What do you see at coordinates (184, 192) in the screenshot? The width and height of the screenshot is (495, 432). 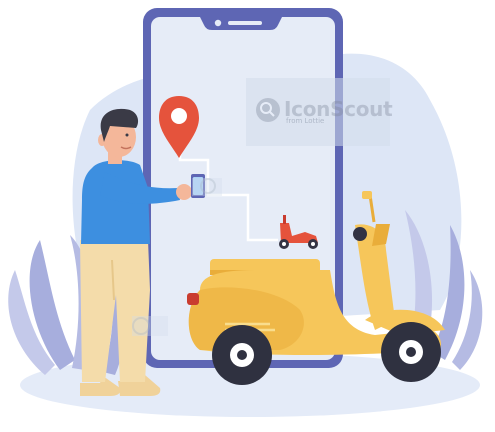 I see `hand` at bounding box center [184, 192].